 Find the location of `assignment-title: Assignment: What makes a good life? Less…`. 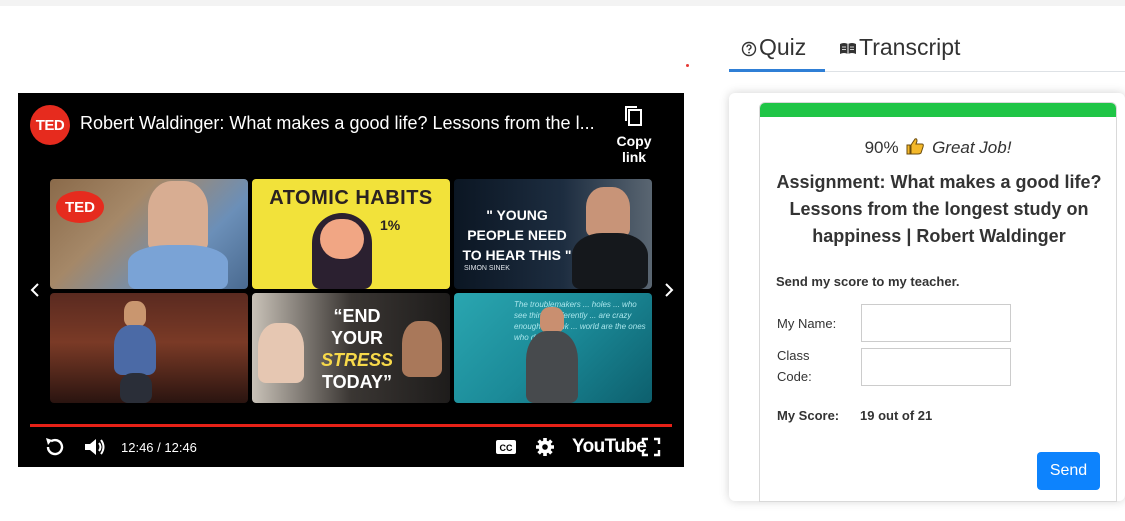

assignment-title: Assignment: What makes a good life? Less… is located at coordinates (939, 209).